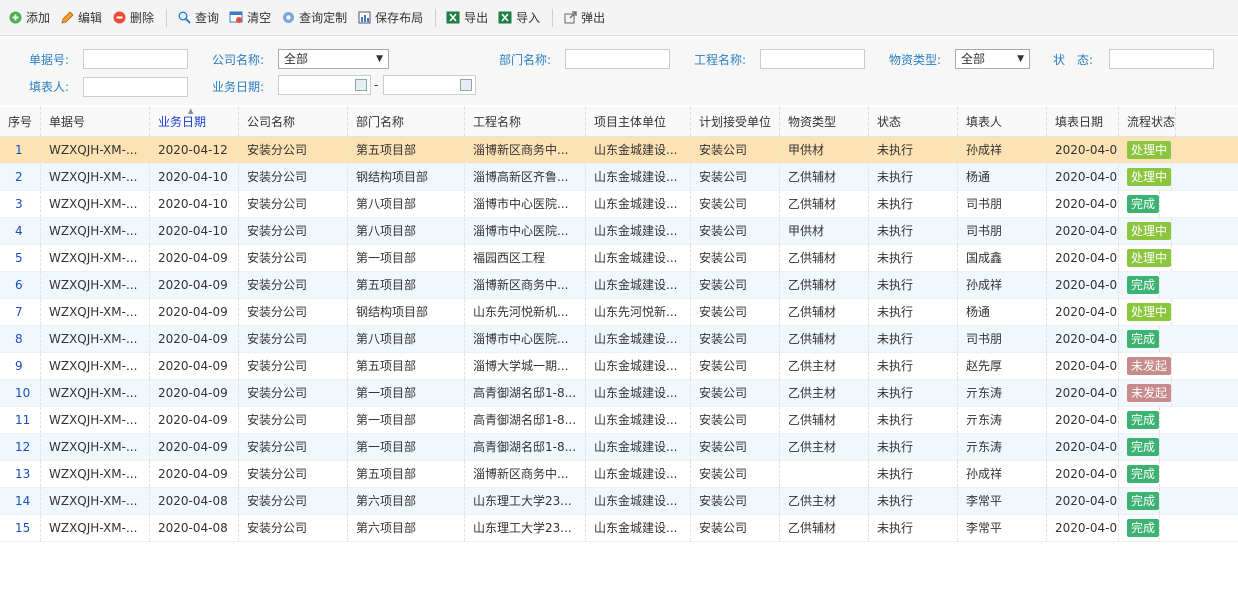 This screenshot has height=613, width=1238. I want to click on export-button: 导出, so click(467, 18).